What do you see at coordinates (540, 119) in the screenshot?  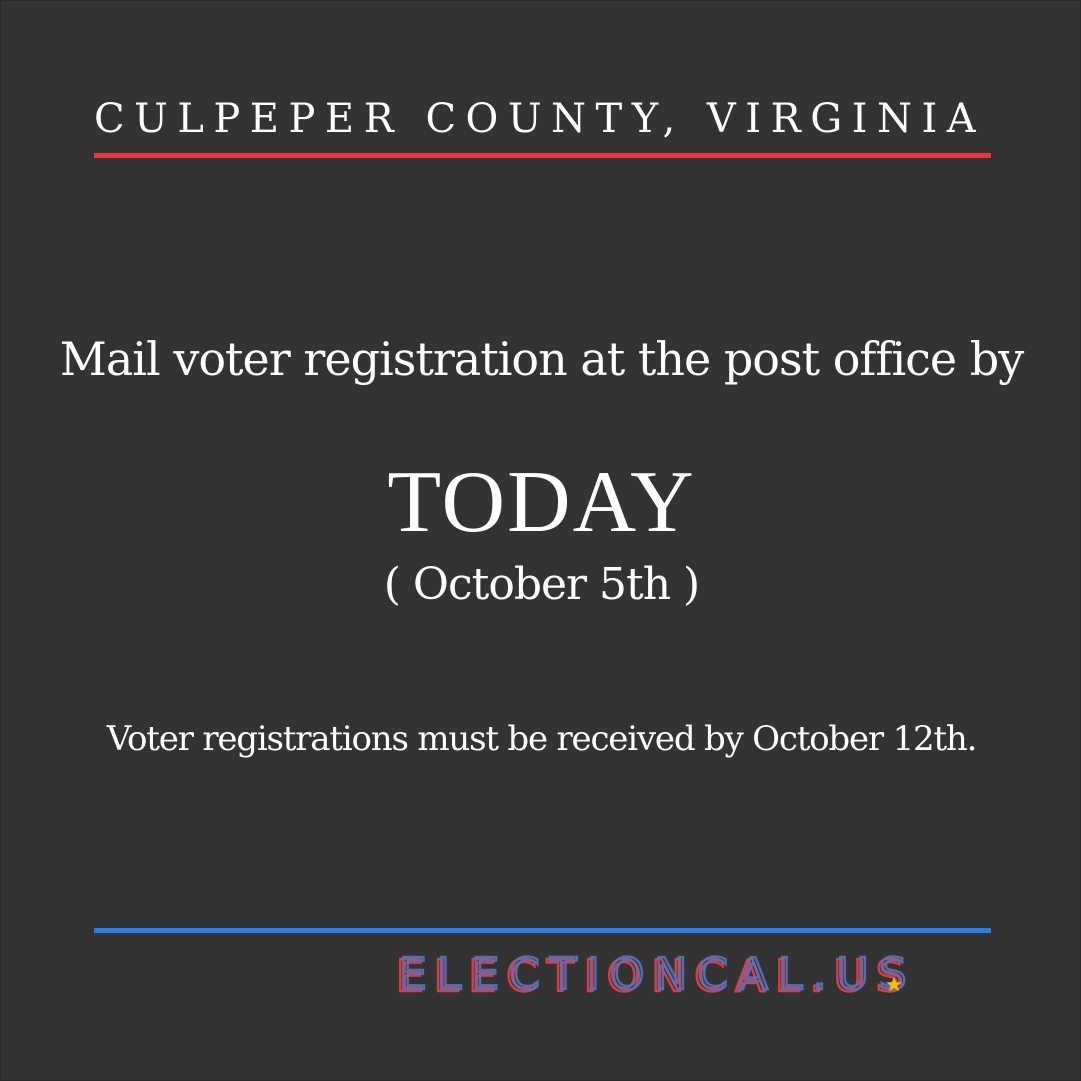 I see `county-title: CULPEPER COUNTY, VIRGINIA` at bounding box center [540, 119].